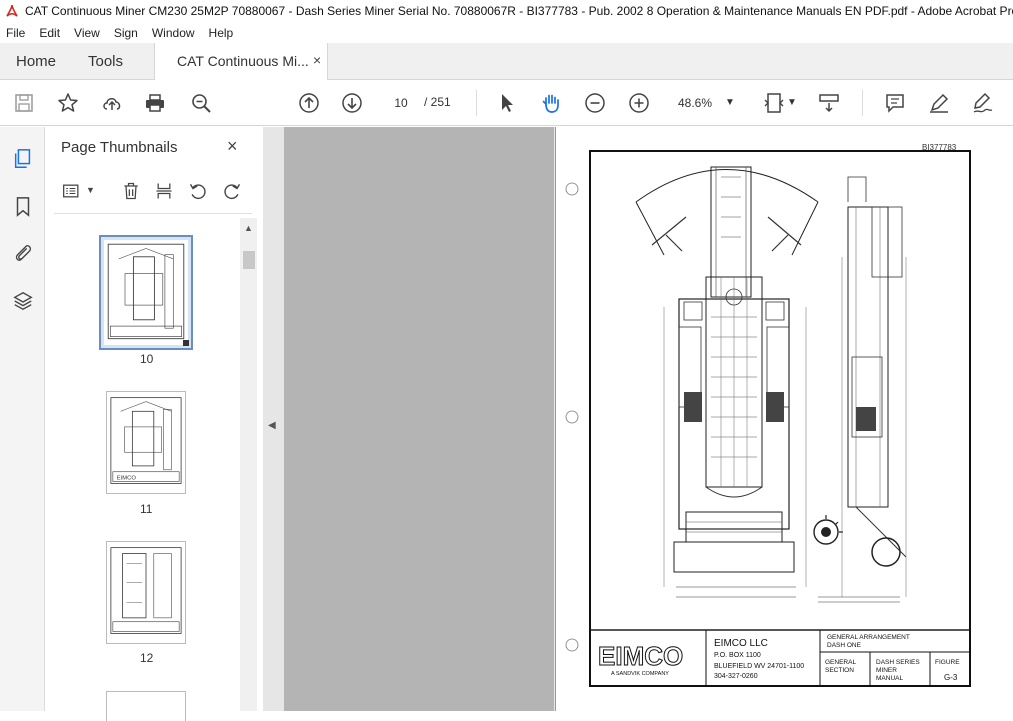 The height and width of the screenshot is (721, 1013). I want to click on company-name: EIMCO LLC, so click(741, 643).